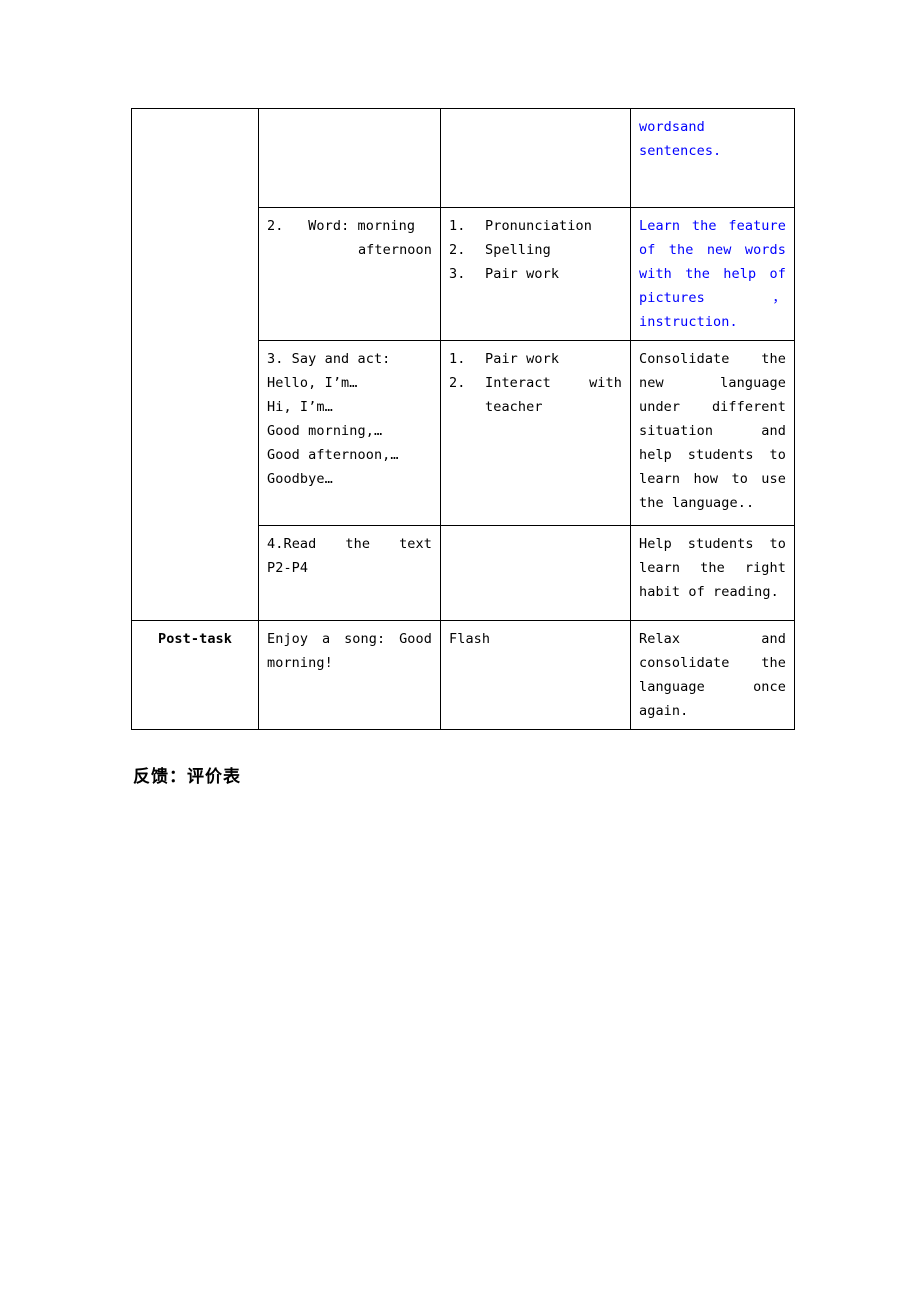 Image resolution: width=920 pixels, height=1302 pixels. Describe the element at coordinates (500, 250) in the screenshot. I see `list-item: 2. Spelling` at that location.